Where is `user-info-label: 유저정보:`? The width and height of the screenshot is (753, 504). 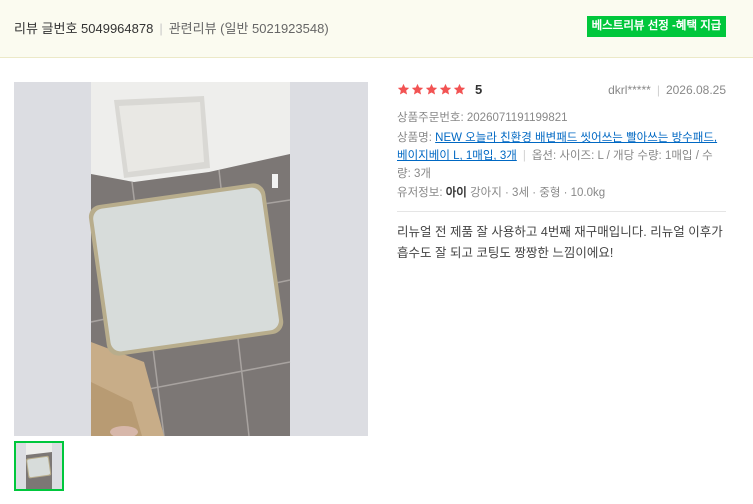
user-info-label: 유저정보: is located at coordinates (420, 193).